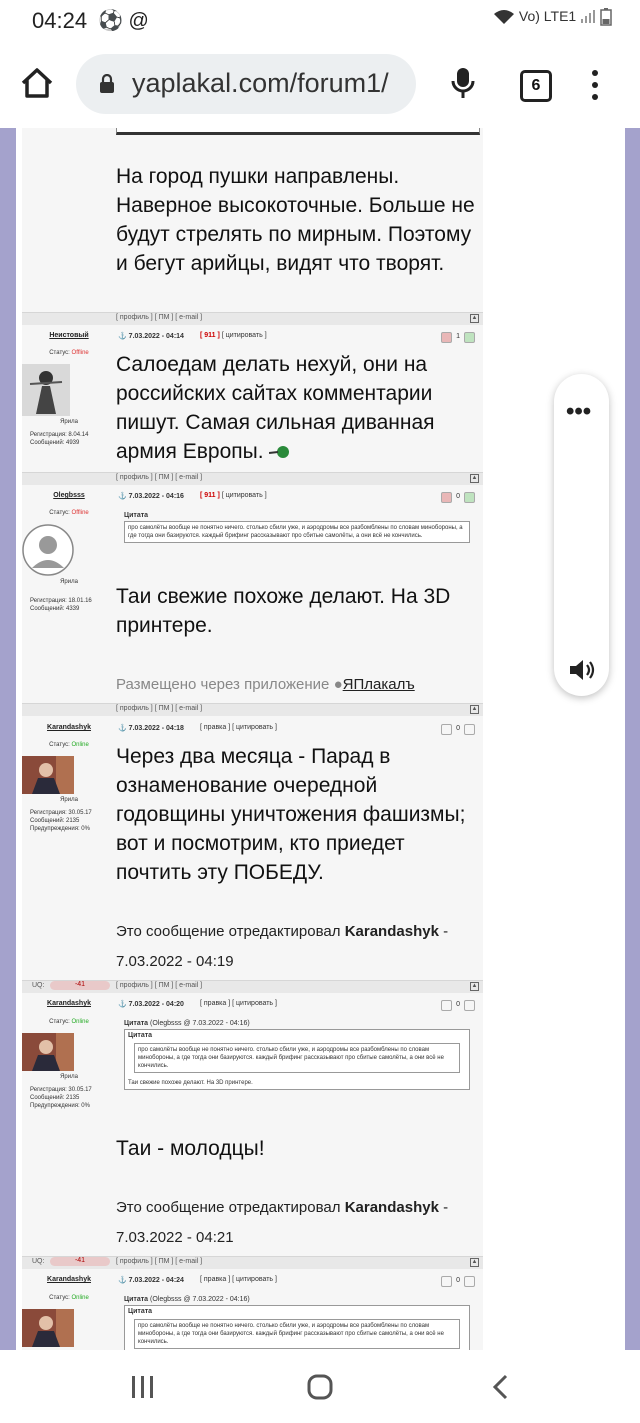  I want to click on status-bar: 04:24 ⚽ @ Vo) LTE1, so click(320, 20).